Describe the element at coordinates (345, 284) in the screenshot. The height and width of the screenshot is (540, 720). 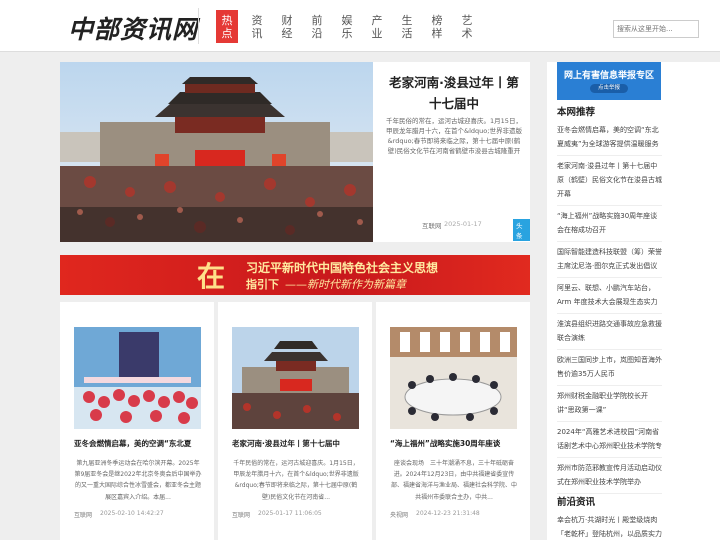
I see `banner-line2-tail: ——新时代新作为新篇章` at that location.